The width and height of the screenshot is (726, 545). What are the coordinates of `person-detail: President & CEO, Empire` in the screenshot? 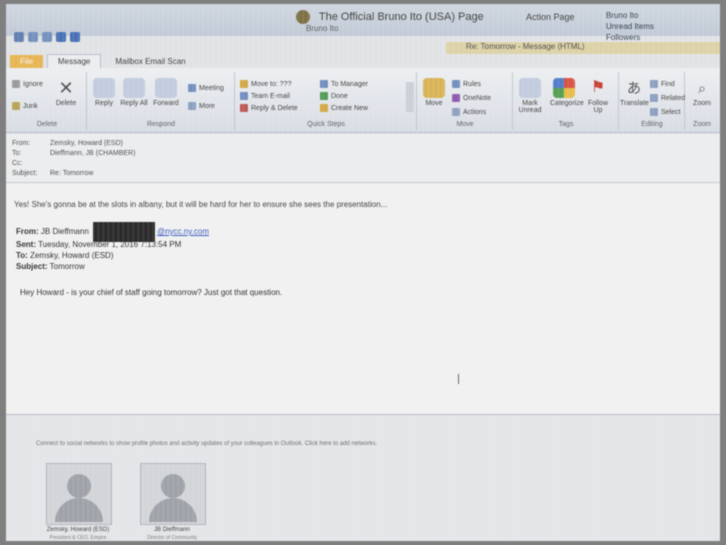 It's located at (78, 538).